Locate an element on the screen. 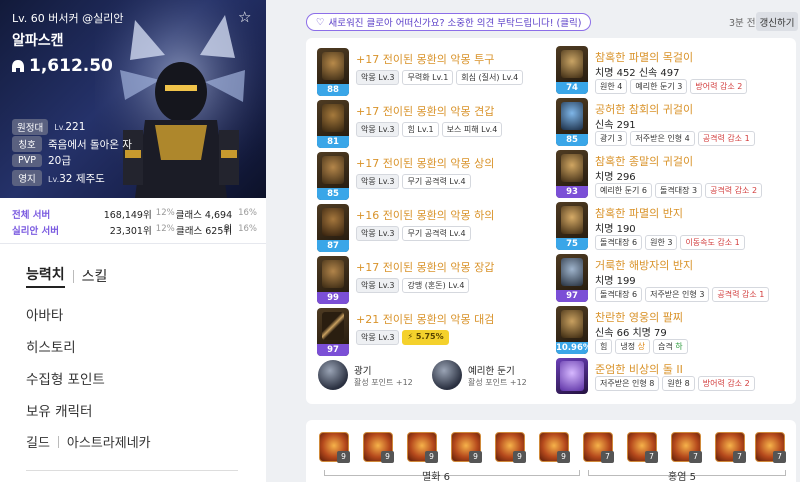  elixir-chip: ⚡ 5.75% is located at coordinates (425, 337).